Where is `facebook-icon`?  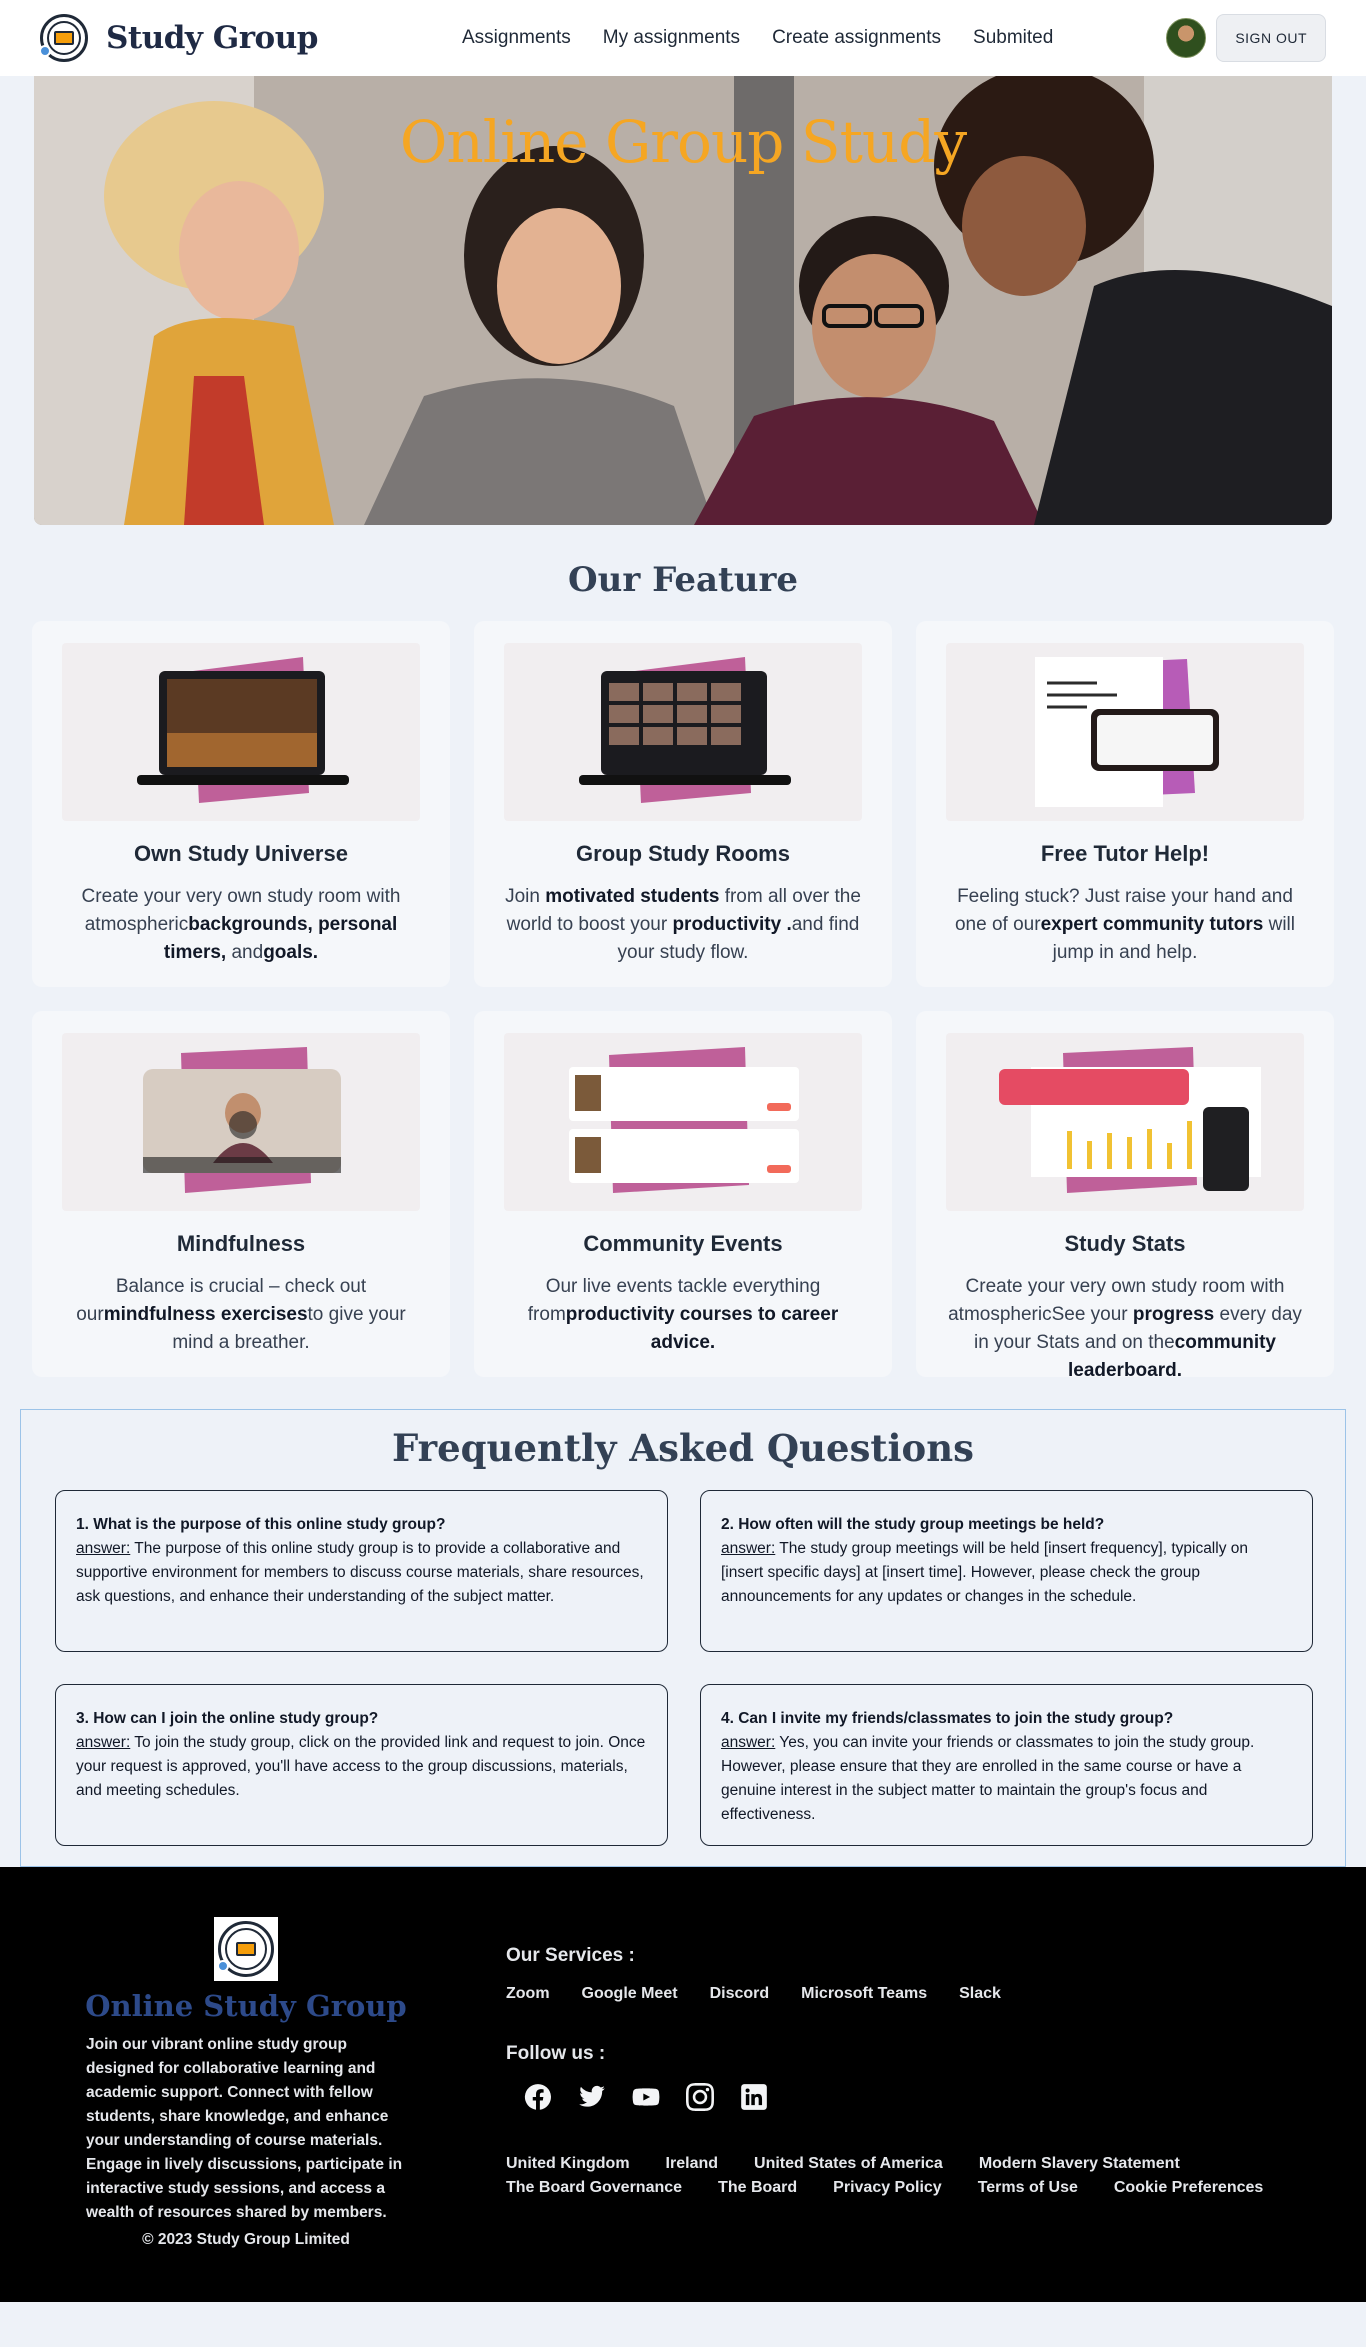
facebook-icon is located at coordinates (538, 2097).